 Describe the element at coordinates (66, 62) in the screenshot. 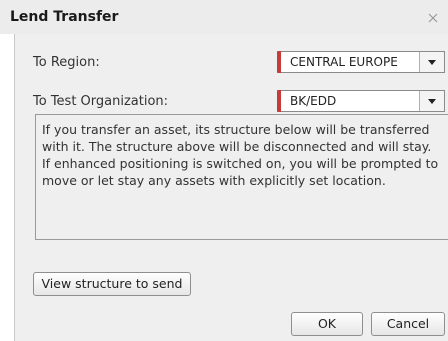

I see `region-label: To Region:` at that location.